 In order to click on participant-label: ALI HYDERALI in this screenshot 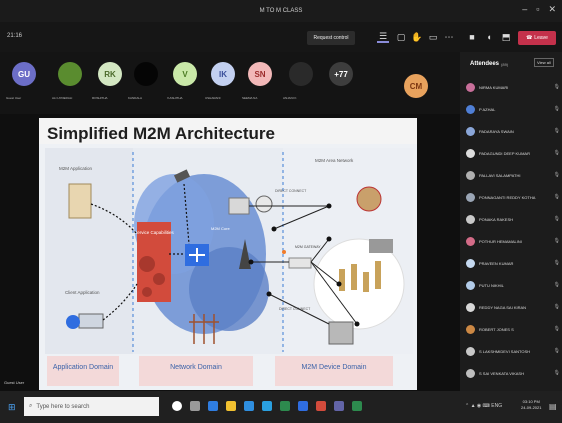, I will do `click(62, 98)`.